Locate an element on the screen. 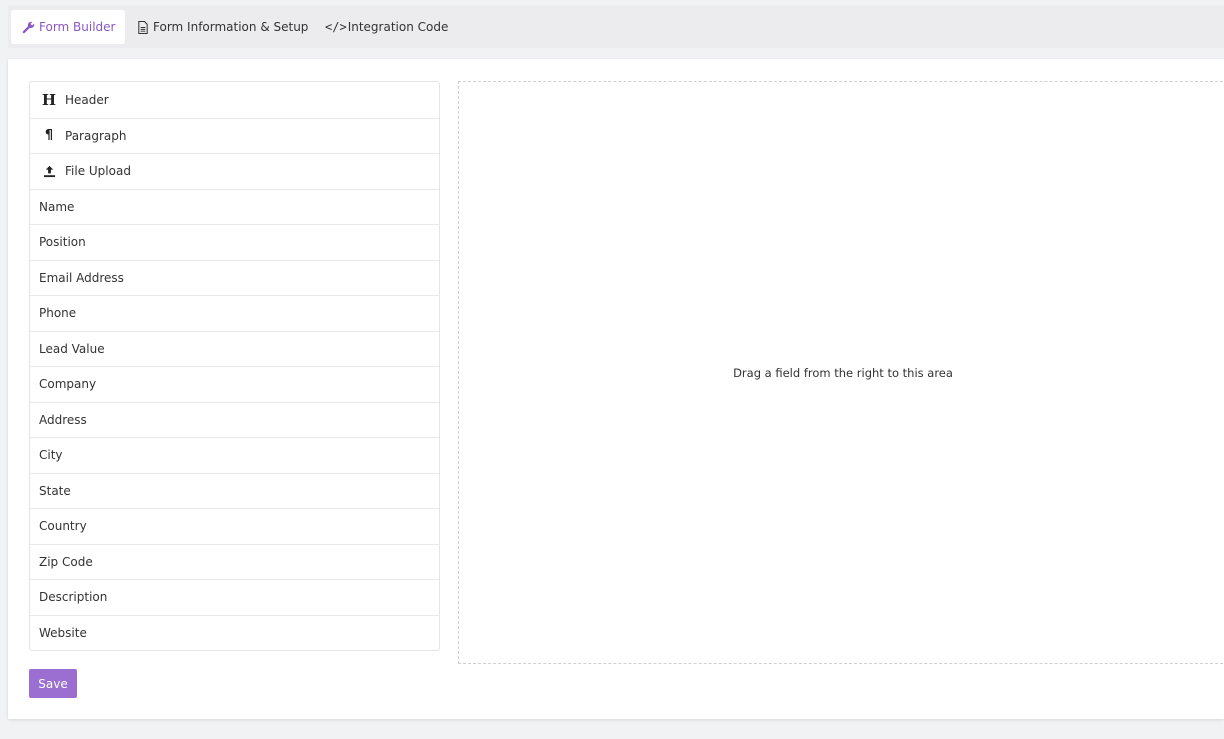 The width and height of the screenshot is (1224, 739). document-icon is located at coordinates (143, 27).